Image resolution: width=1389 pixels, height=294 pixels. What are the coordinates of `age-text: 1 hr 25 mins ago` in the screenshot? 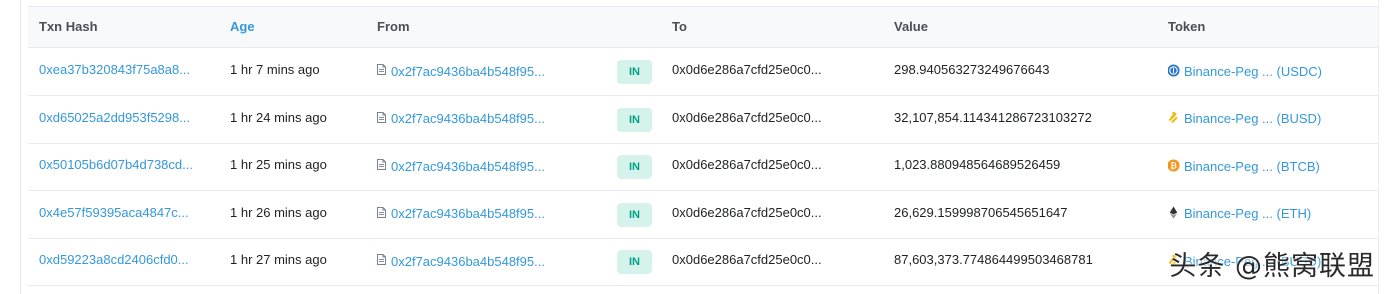 It's located at (278, 164).